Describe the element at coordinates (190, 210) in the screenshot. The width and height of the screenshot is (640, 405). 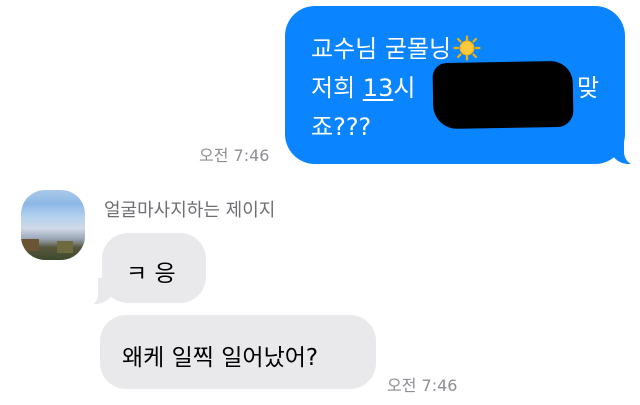
I see `sender-name: 얼굴마사지하는 제이지` at that location.